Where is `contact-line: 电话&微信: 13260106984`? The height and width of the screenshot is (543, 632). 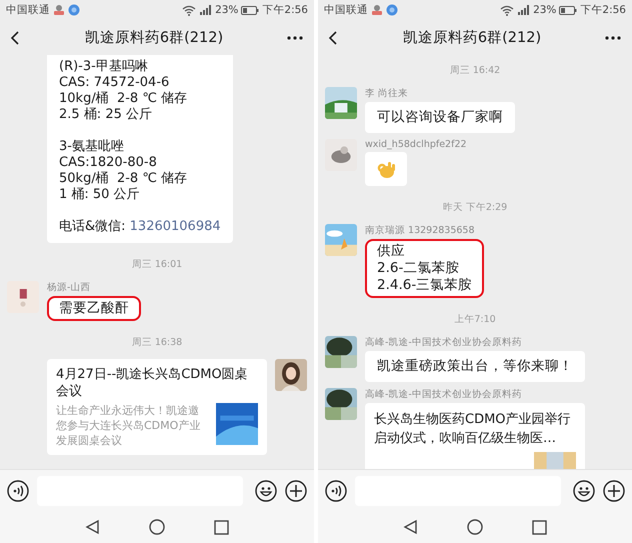 contact-line: 电话&微信: 13260106984 is located at coordinates (140, 227).